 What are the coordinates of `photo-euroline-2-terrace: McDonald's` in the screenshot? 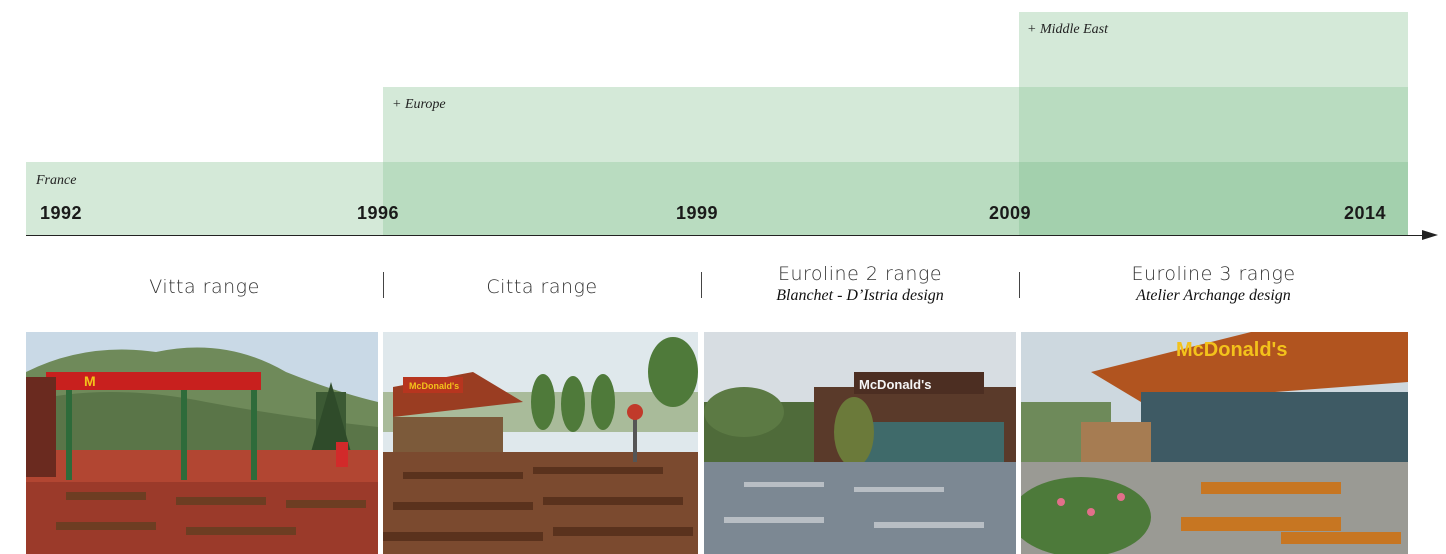 It's located at (860, 443).